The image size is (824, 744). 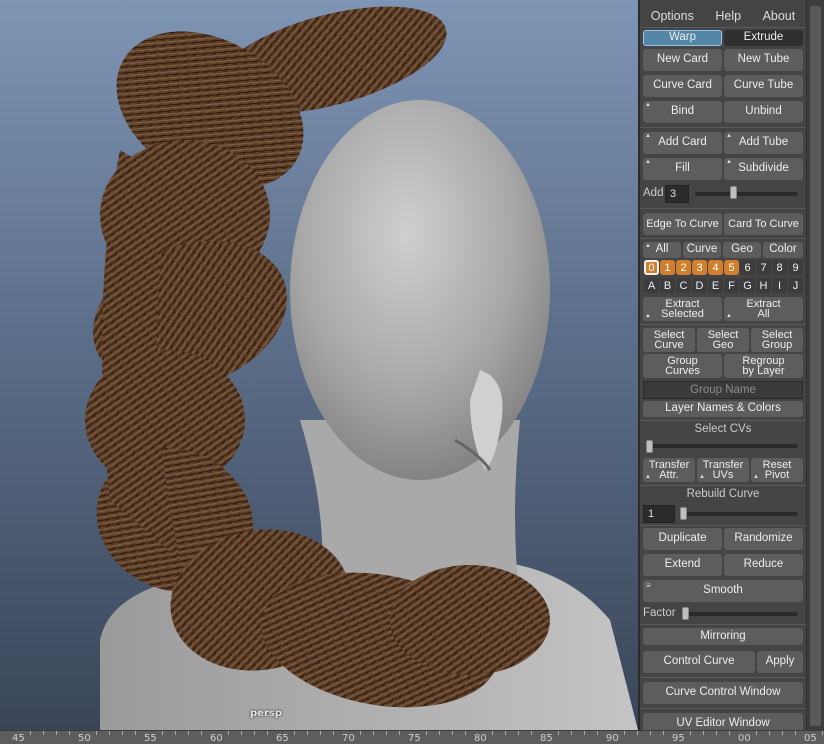 What do you see at coordinates (699, 285) in the screenshot?
I see `layer-d-button: D` at bounding box center [699, 285].